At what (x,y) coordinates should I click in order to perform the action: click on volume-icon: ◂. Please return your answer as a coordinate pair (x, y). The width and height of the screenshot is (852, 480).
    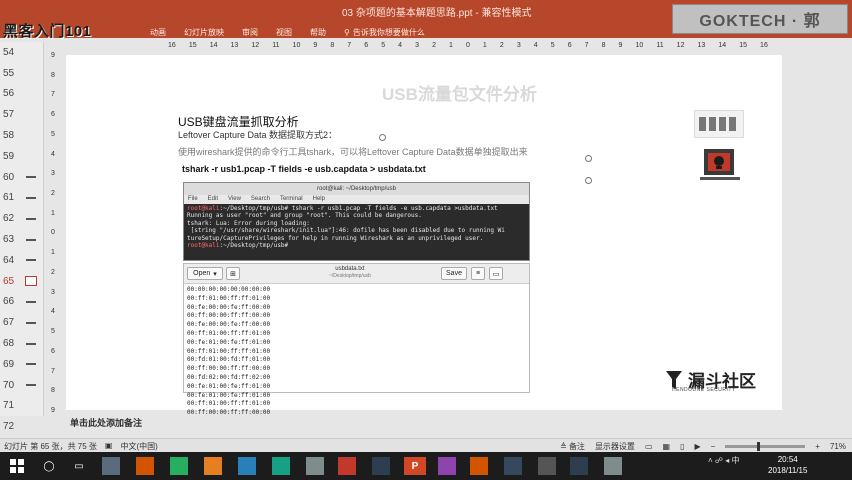
    Looking at the image, I should click on (727, 460).